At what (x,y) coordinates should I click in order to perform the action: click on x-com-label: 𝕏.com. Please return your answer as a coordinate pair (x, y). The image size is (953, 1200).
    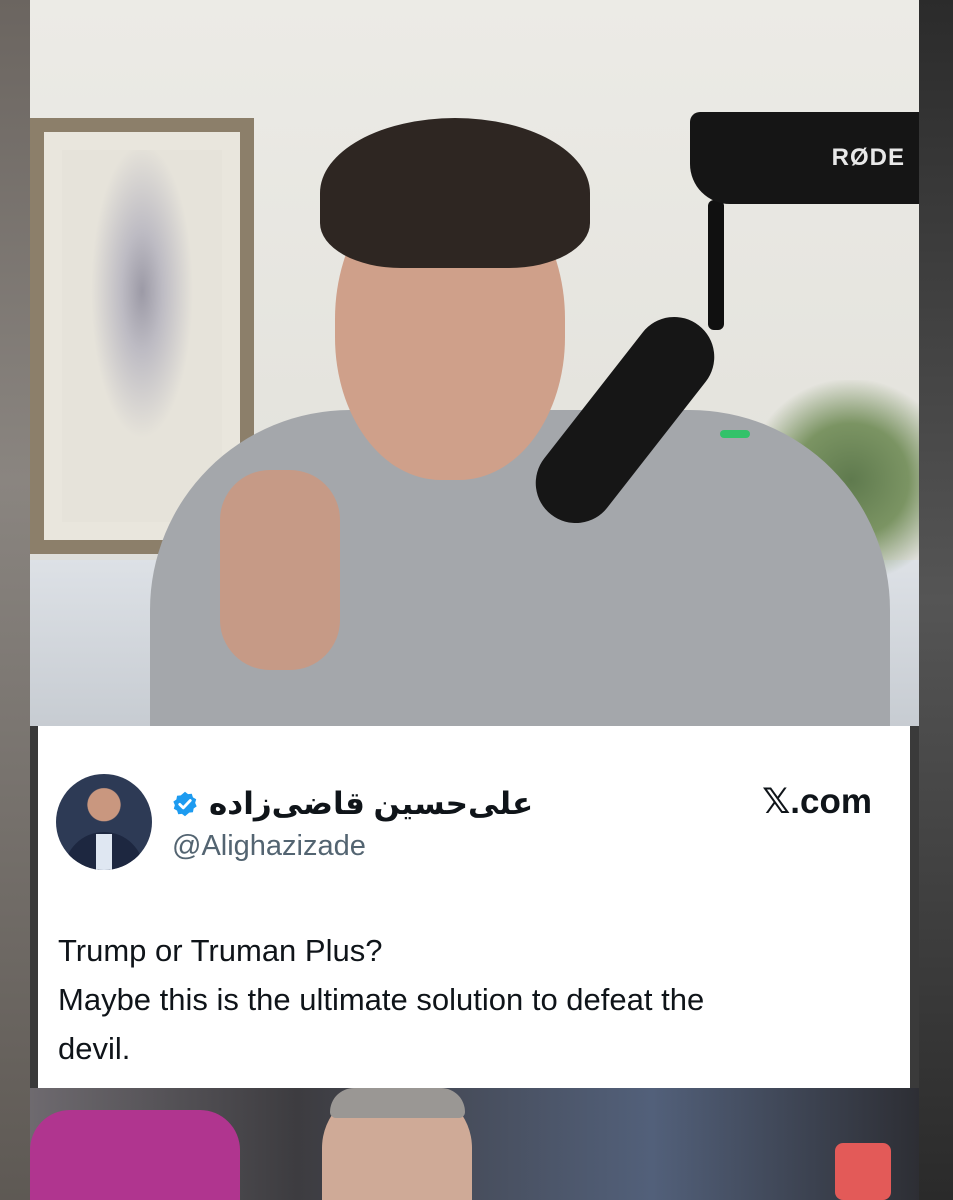
    Looking at the image, I should click on (817, 801).